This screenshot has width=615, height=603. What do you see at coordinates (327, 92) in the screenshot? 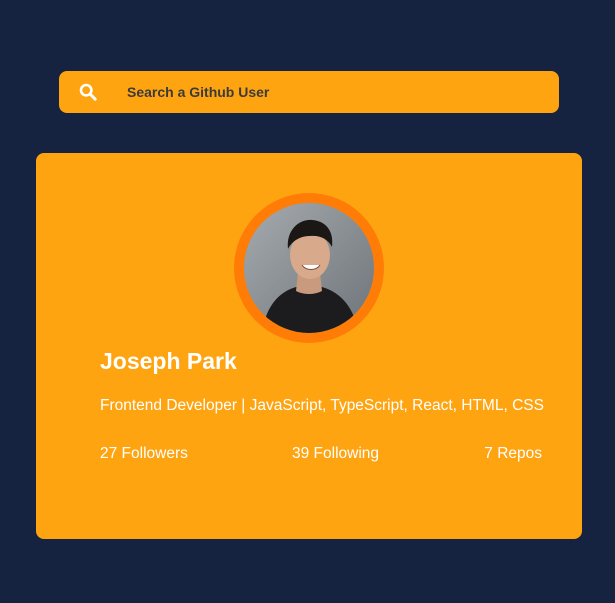
I see `search-input` at bounding box center [327, 92].